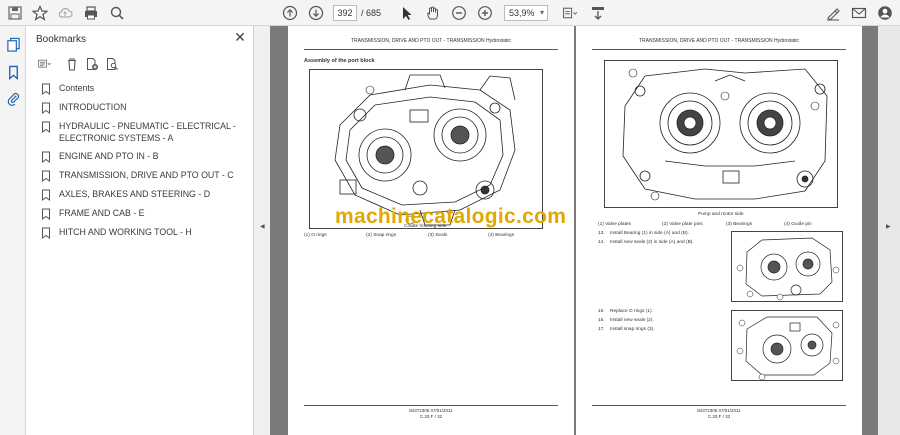 Image resolution: width=900 pixels, height=435 pixels. I want to click on find-bookmark-icon, so click(112, 64).